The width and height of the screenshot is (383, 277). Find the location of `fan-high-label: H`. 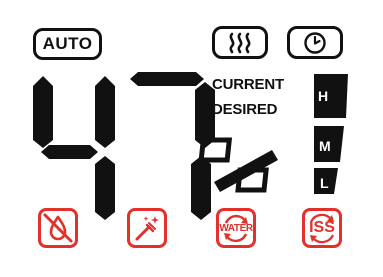

fan-high-label: H is located at coordinates (323, 96).